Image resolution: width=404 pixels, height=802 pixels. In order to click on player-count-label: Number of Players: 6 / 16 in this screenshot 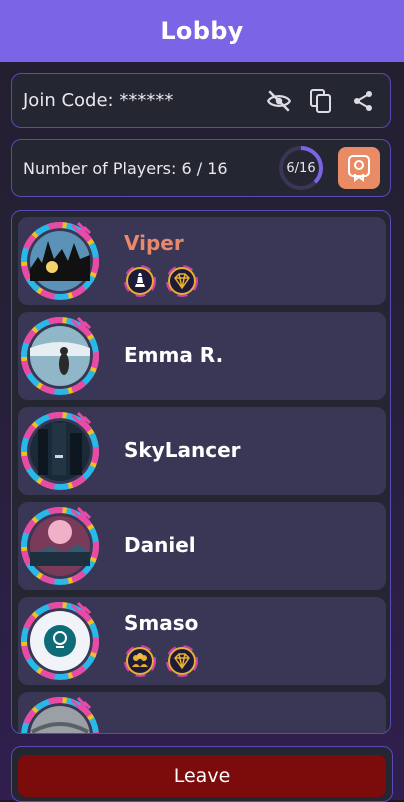, I will do `click(125, 168)`.